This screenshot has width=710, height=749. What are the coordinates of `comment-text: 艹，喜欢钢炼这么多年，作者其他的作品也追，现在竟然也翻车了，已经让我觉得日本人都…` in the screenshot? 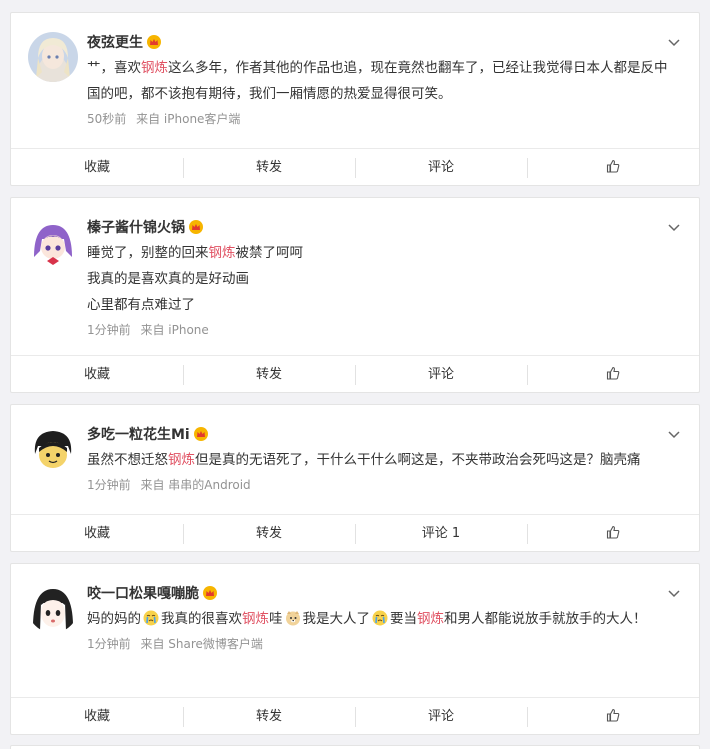 It's located at (381, 81).